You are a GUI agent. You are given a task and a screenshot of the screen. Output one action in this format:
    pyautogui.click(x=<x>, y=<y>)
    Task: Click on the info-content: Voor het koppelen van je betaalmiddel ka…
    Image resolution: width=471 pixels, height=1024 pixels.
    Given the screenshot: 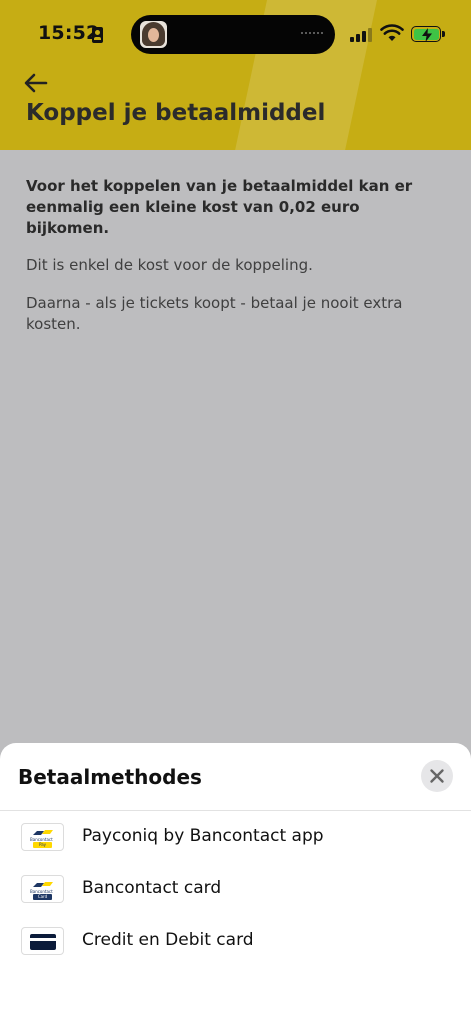 What is the action you would take?
    pyautogui.click(x=236, y=255)
    